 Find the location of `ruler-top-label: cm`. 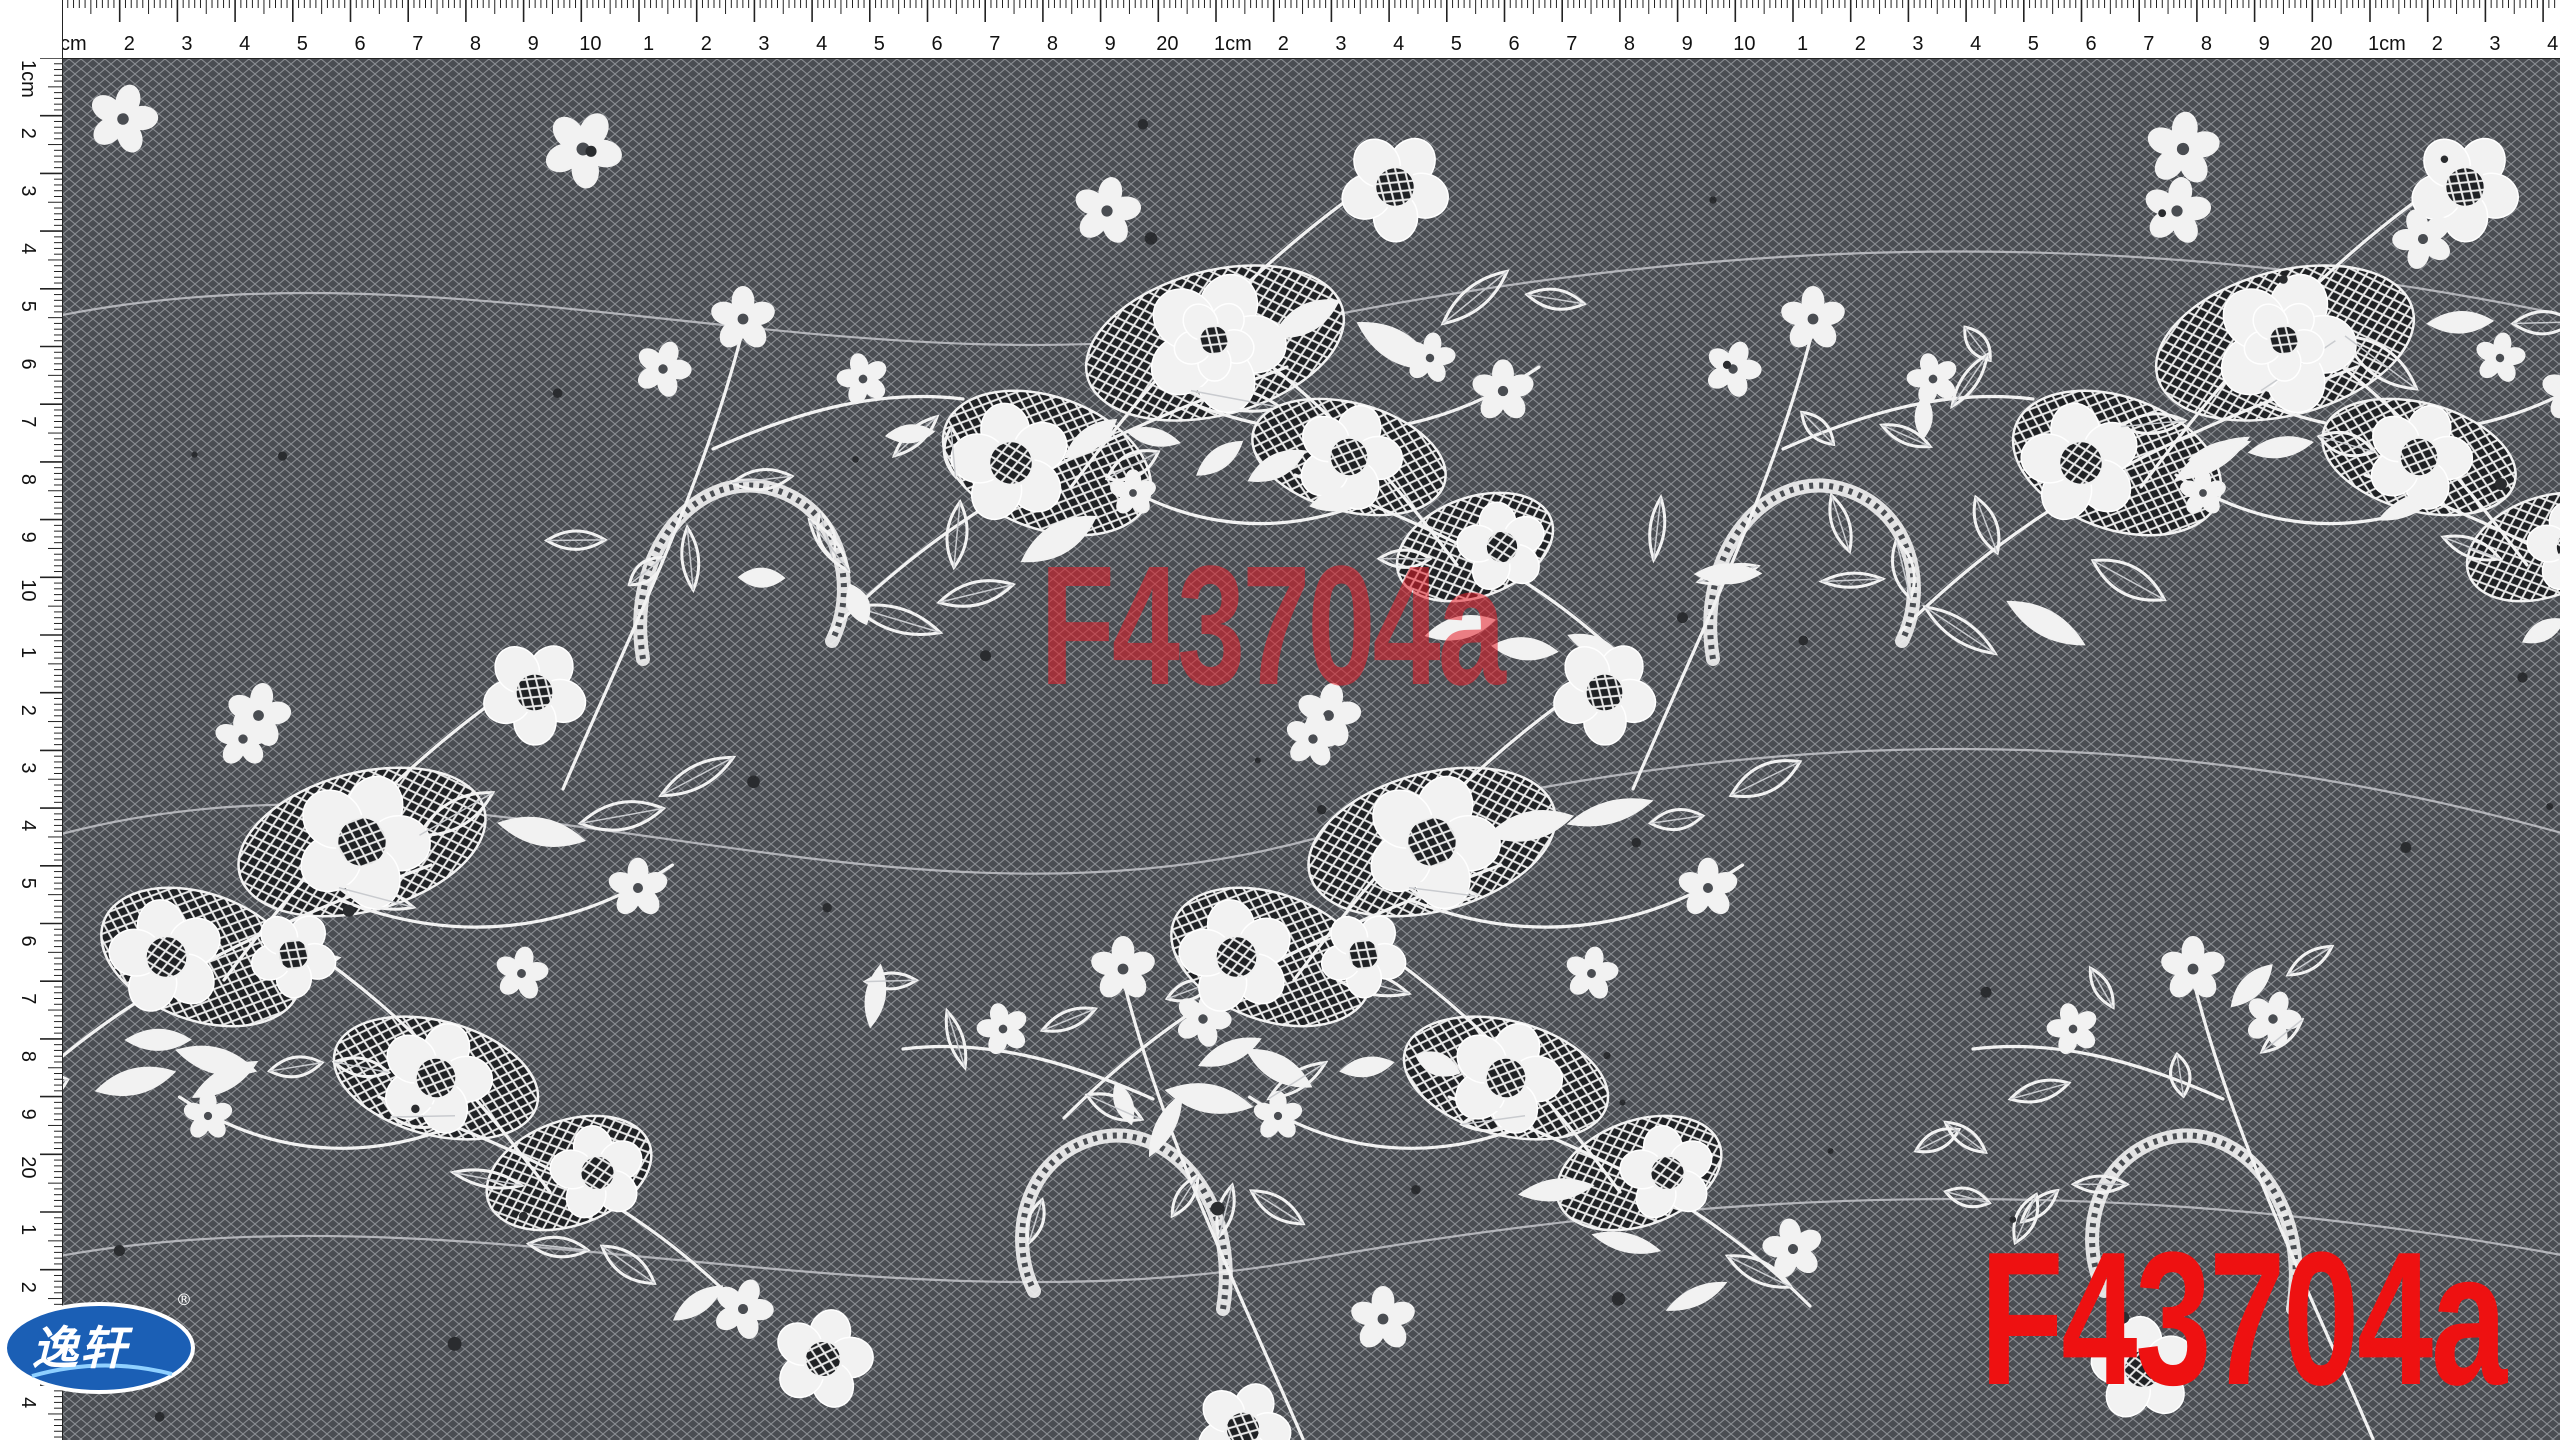

ruler-top-label: cm is located at coordinates (73, 44).